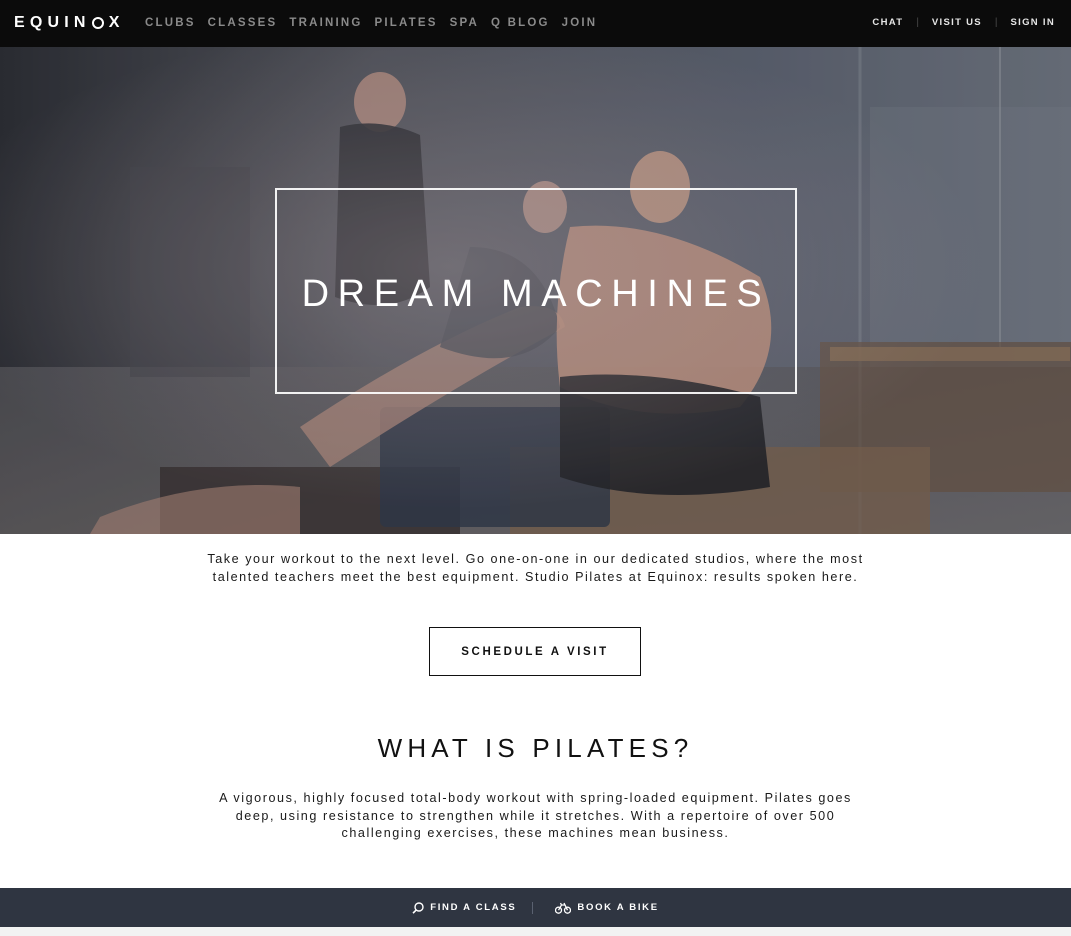  What do you see at coordinates (406, 23) in the screenshot?
I see `nav-item-pilates: PILATES` at bounding box center [406, 23].